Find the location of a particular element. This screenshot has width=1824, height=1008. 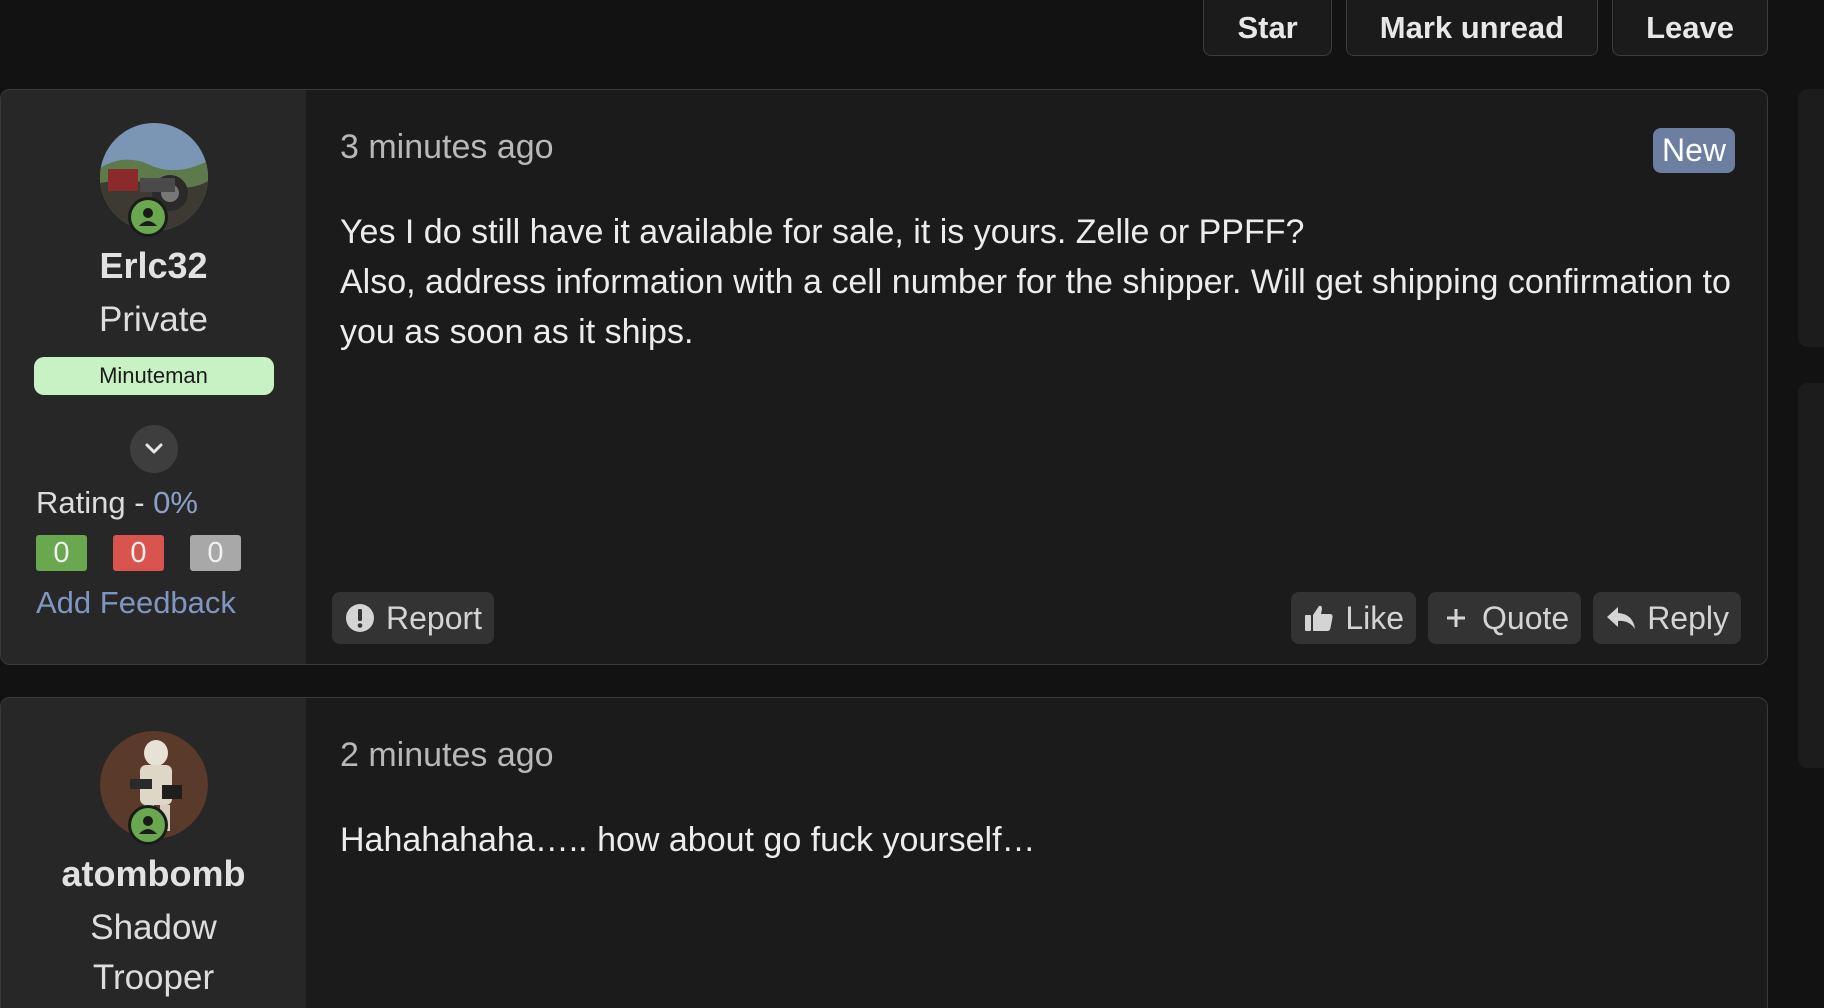

negative-feedback-count: 0 is located at coordinates (138, 553).